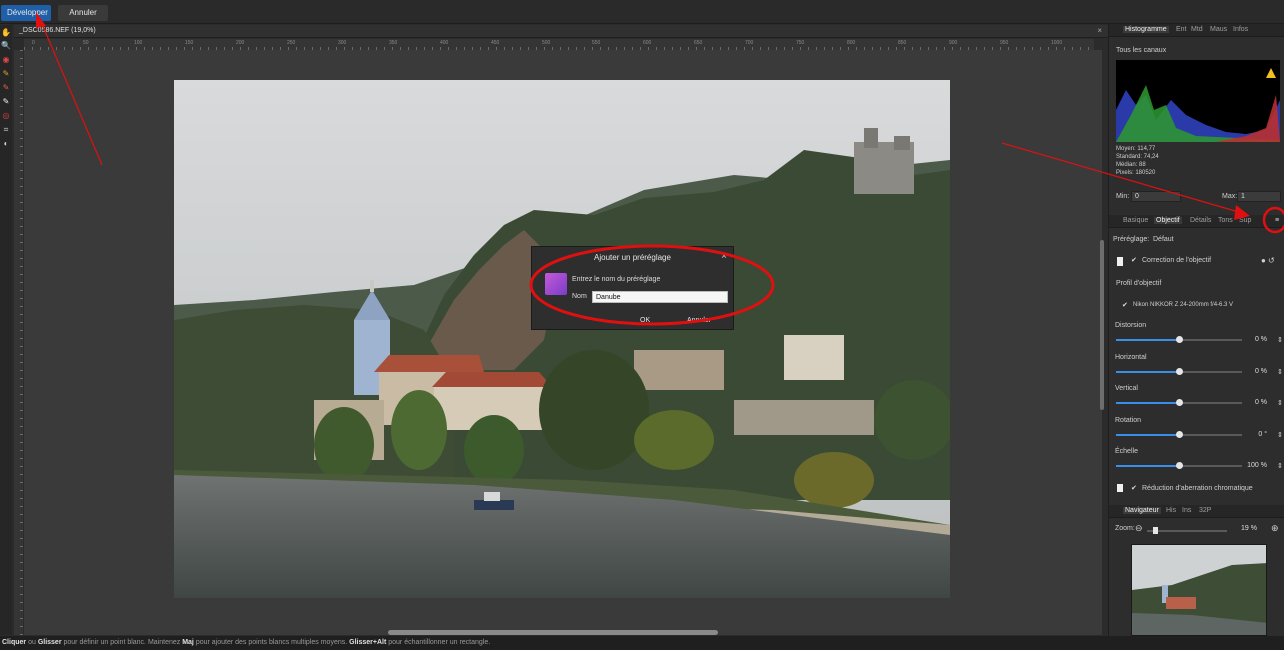 This screenshot has height=650, width=1284. What do you see at coordinates (122, 642) in the screenshot?
I see `status-text: pour définir un point blanc. Maintenez` at bounding box center [122, 642].